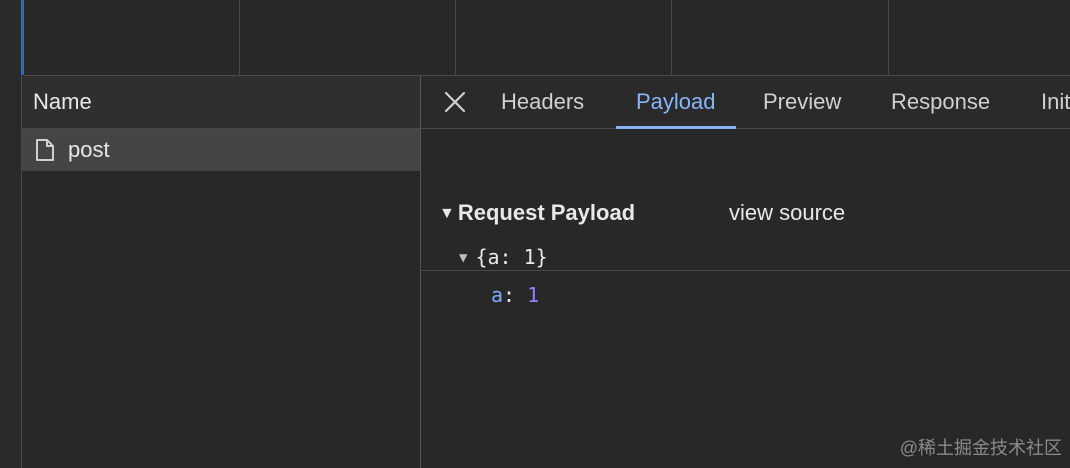 This screenshot has width=1070, height=468. Describe the element at coordinates (533, 295) in the screenshot. I see `property-value: 1` at that location.